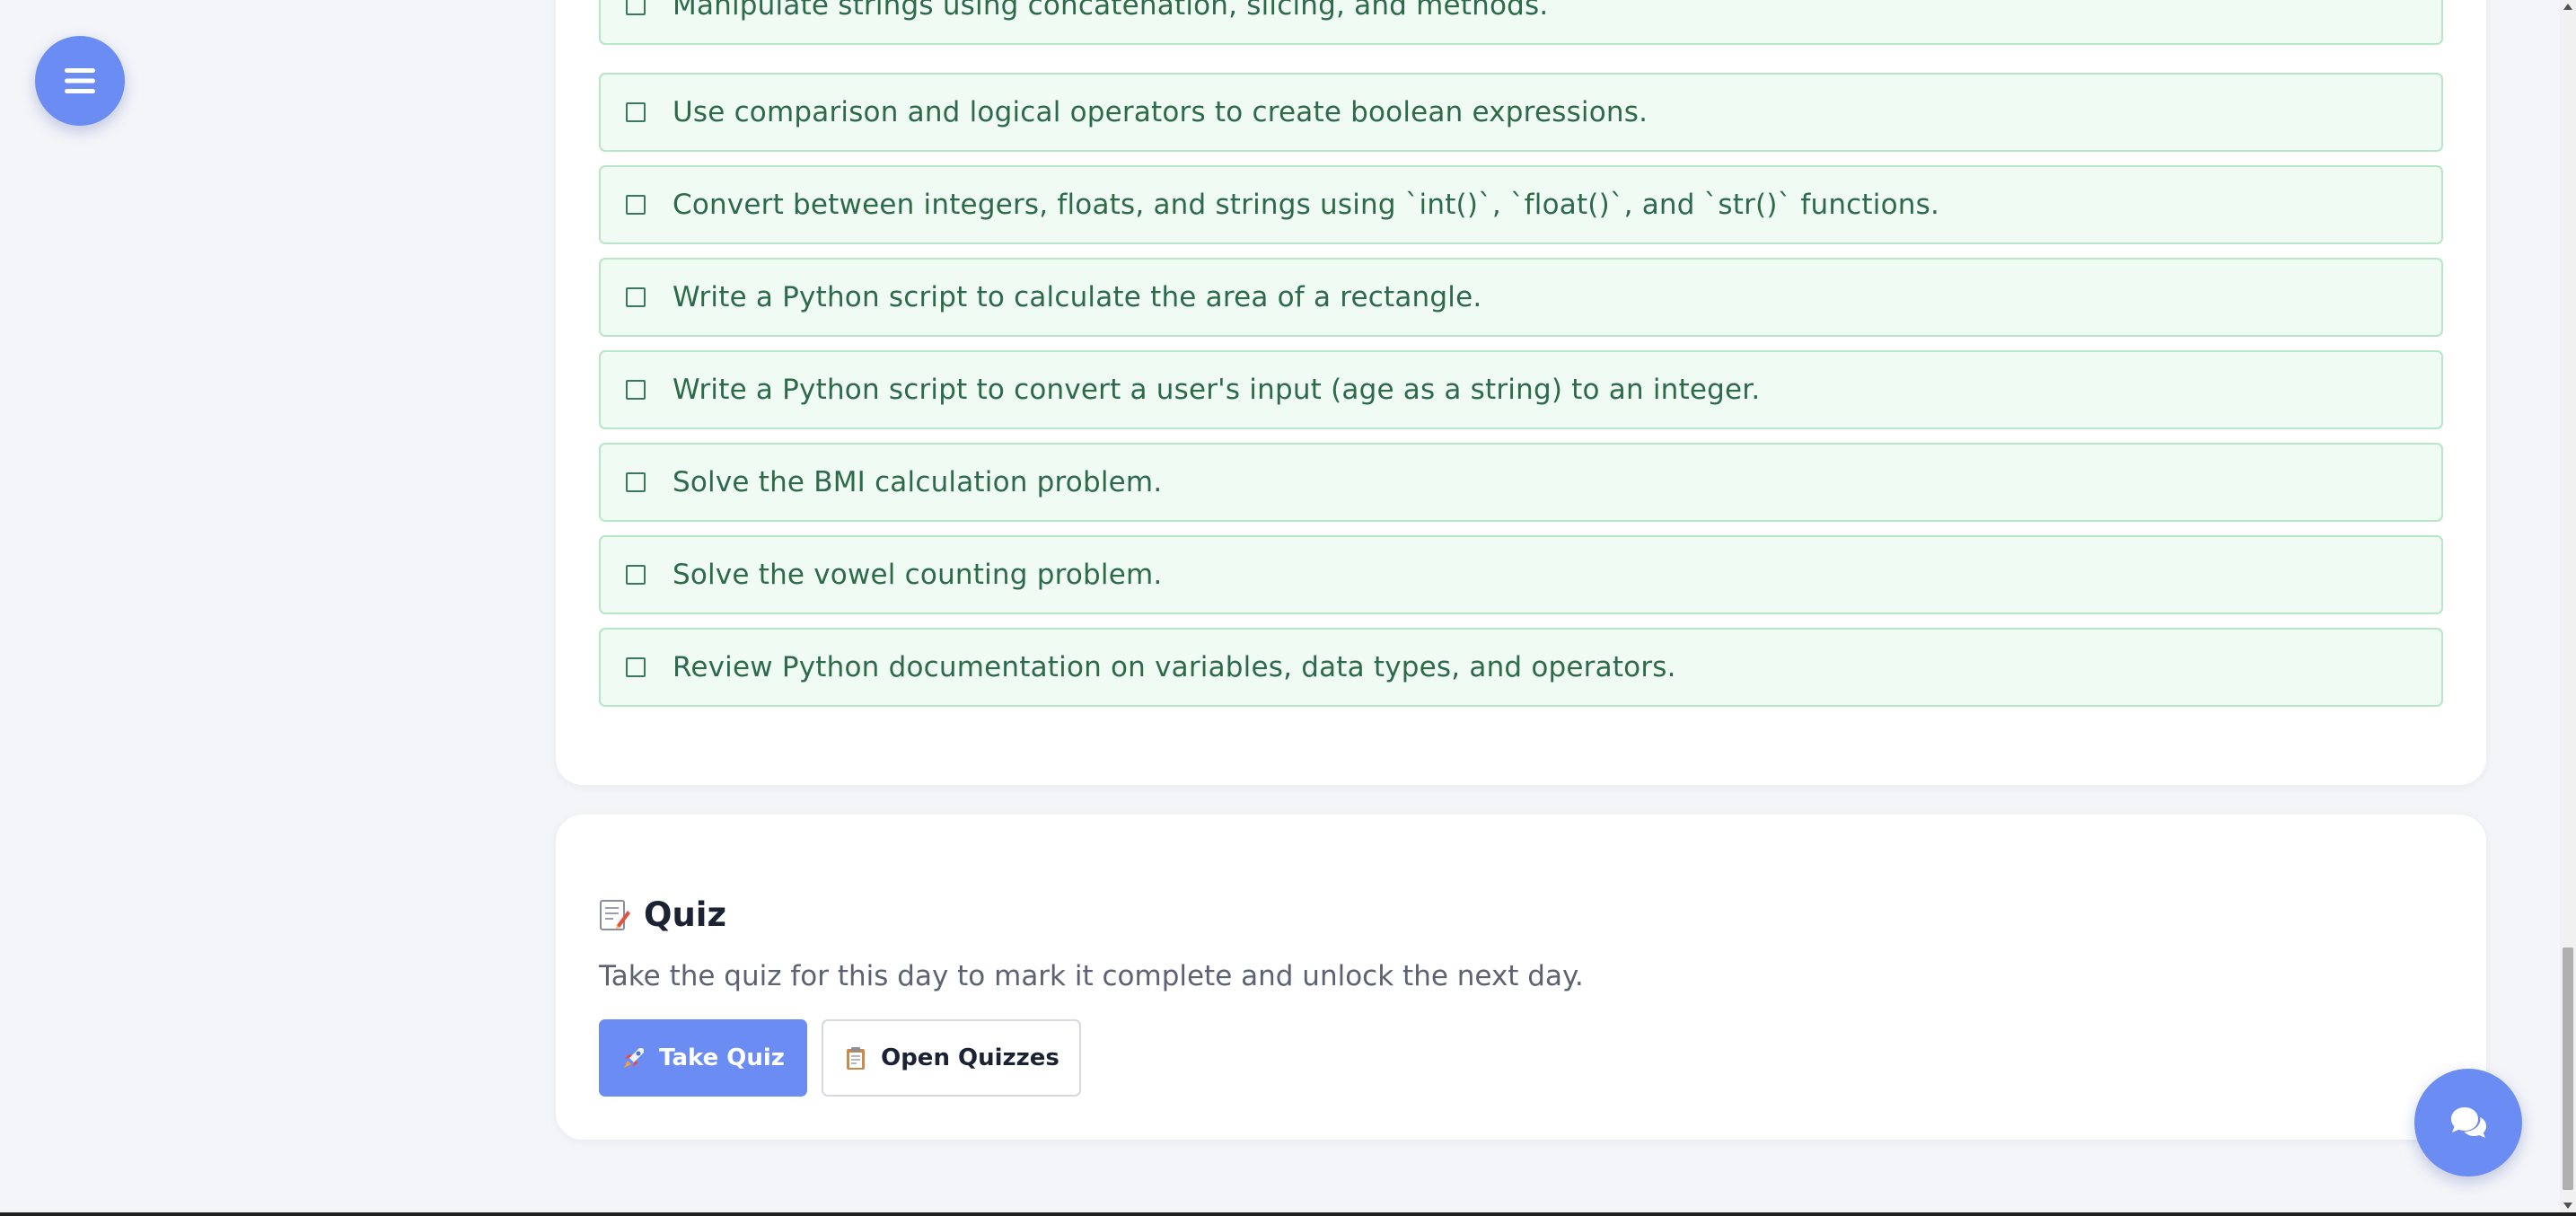 The image size is (2576, 1216). I want to click on rocket-icon, so click(634, 1058).